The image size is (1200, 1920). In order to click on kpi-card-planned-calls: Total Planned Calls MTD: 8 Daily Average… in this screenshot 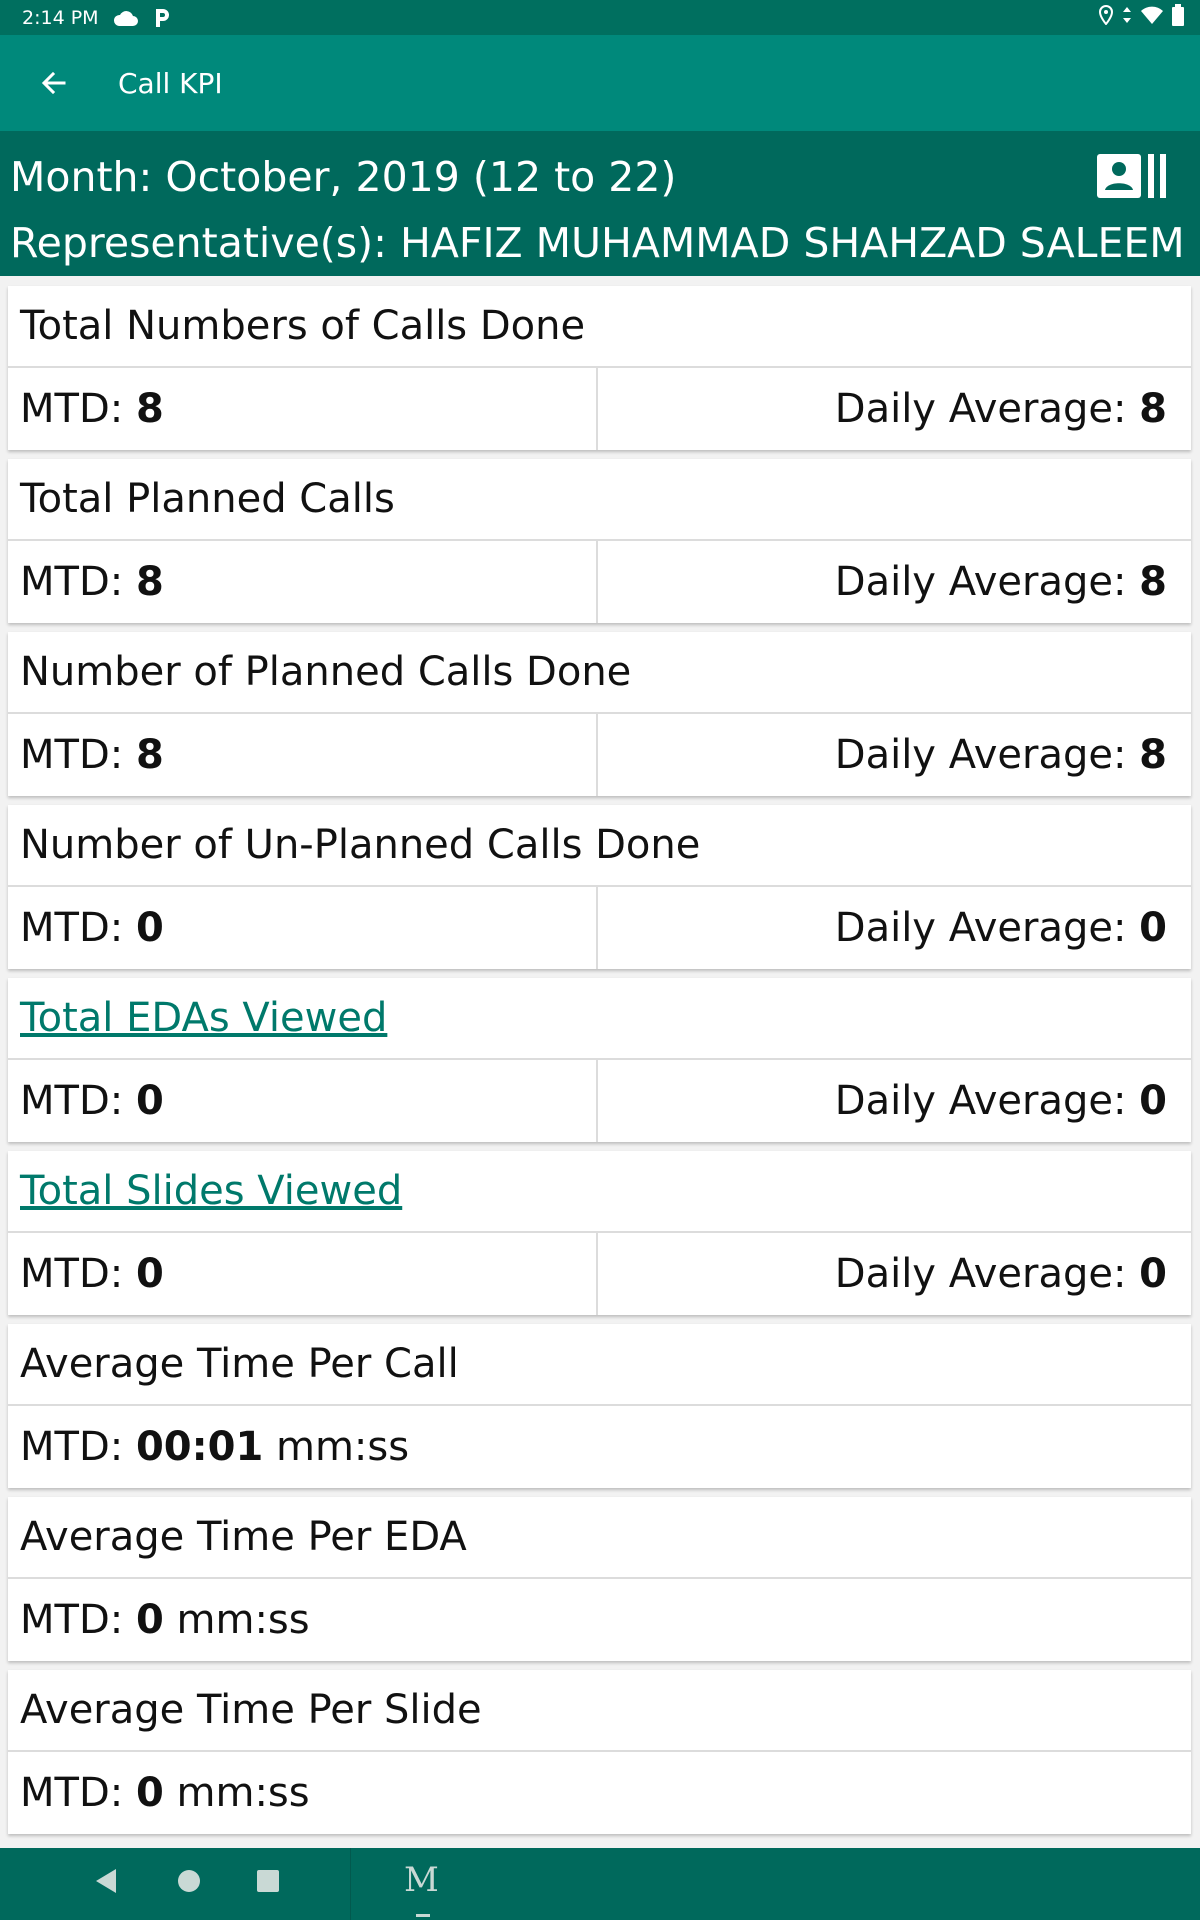, I will do `click(599, 541)`.